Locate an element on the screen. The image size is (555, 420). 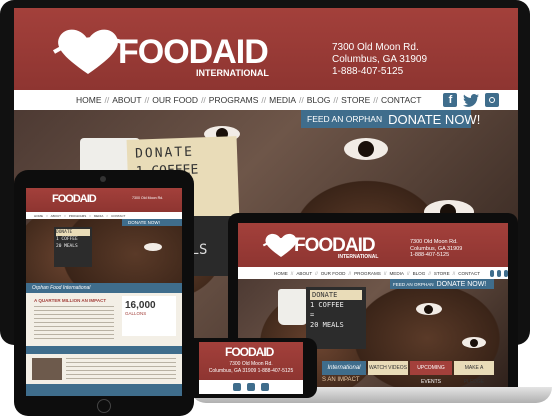
tablet-donate-bar: DONATE NOW! is located at coordinates (152, 222).